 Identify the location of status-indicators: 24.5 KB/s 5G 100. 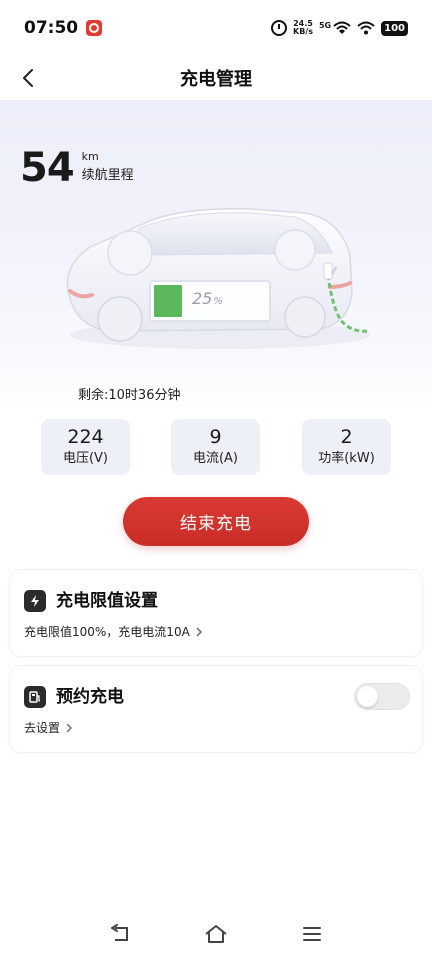
(339, 28).